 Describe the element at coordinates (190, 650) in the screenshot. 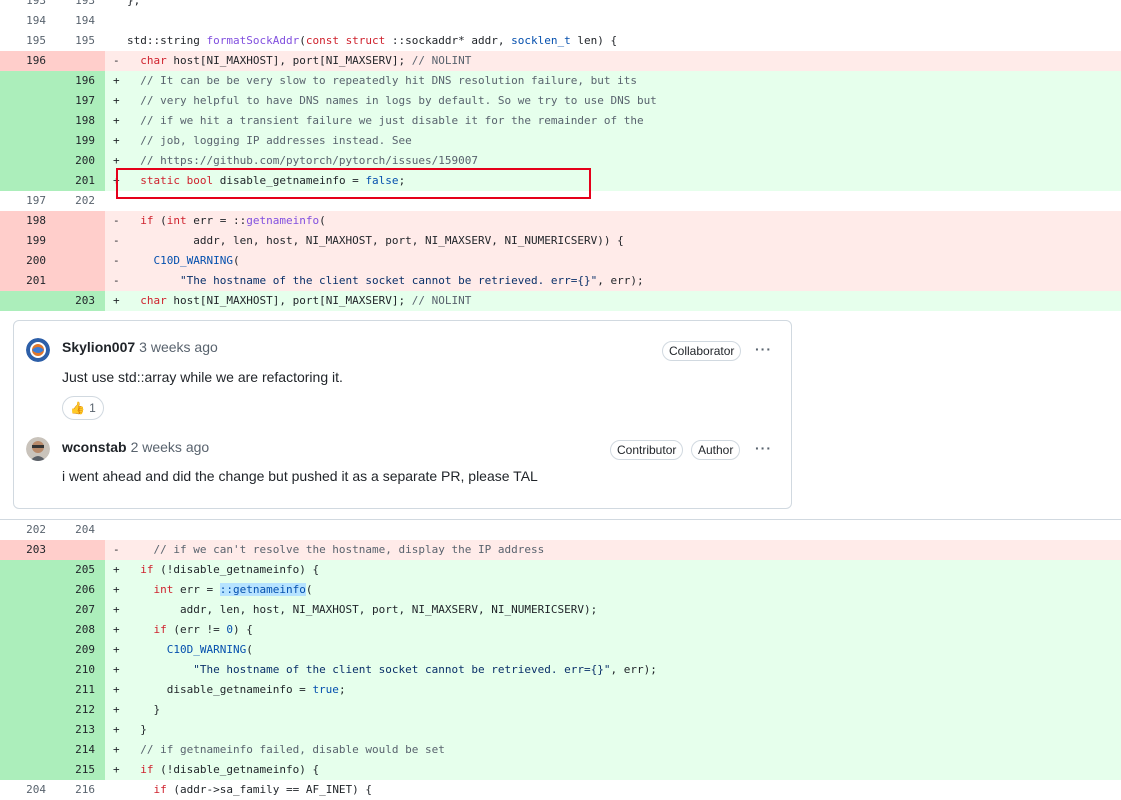

I see `code-content: C10D_WARNING(` at that location.